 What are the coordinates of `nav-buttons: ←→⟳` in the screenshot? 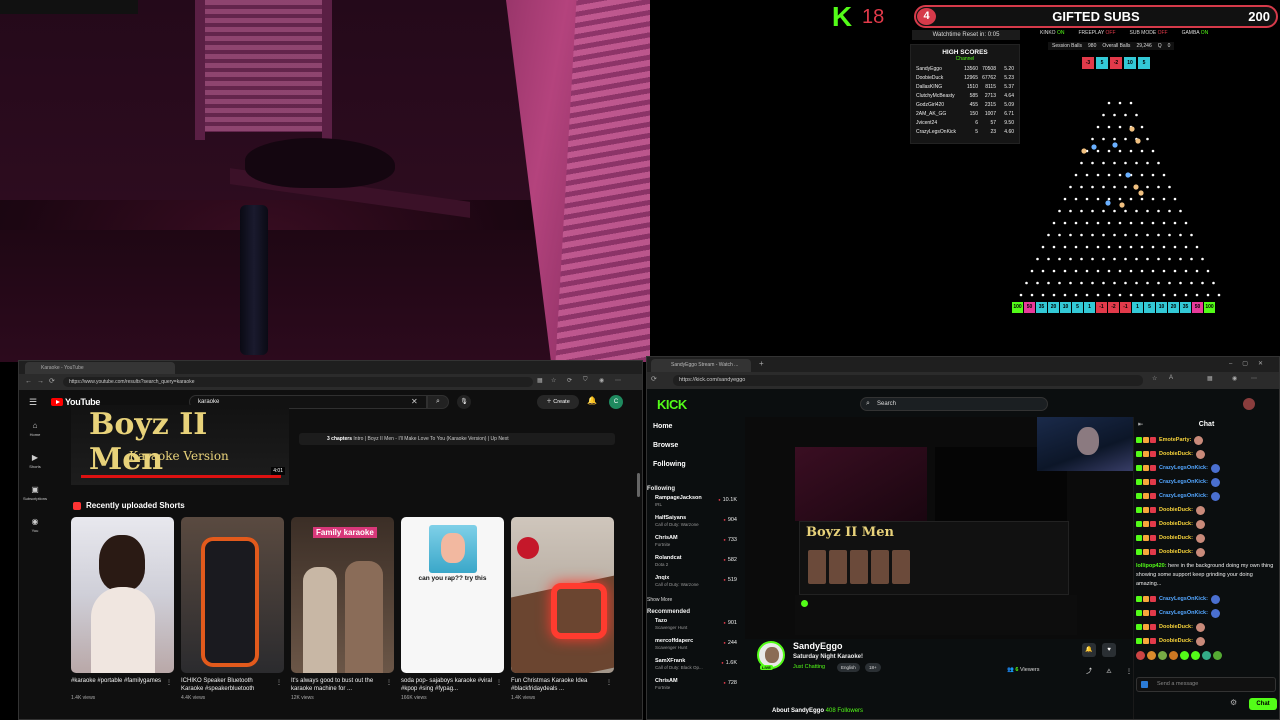 It's located at (42, 381).